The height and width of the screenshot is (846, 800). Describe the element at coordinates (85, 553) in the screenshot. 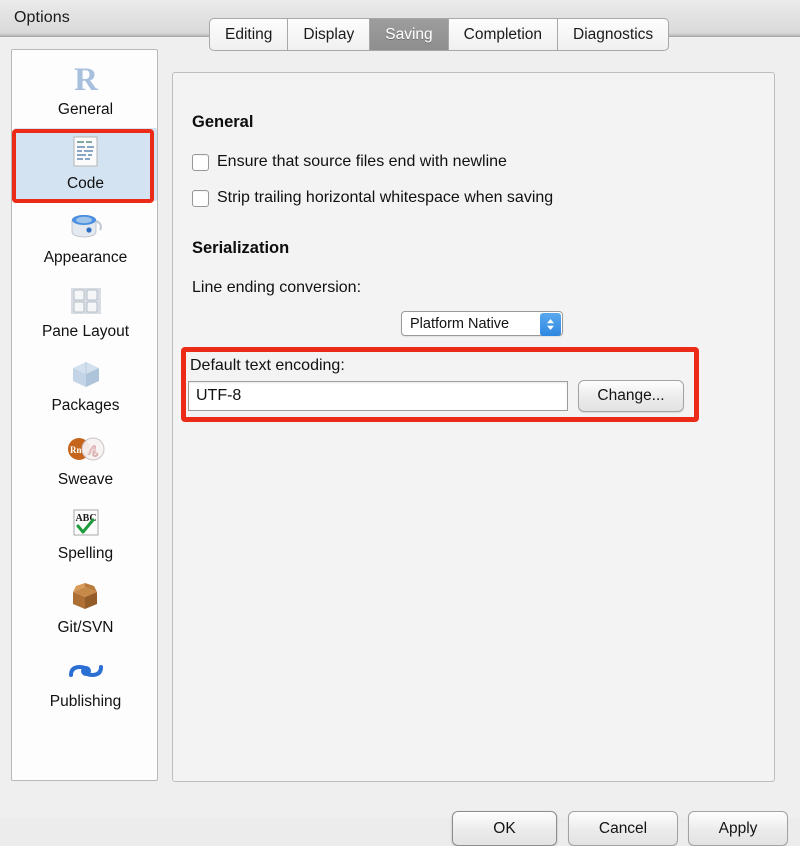

I see `sidebar-label-spelling: Spelling` at that location.